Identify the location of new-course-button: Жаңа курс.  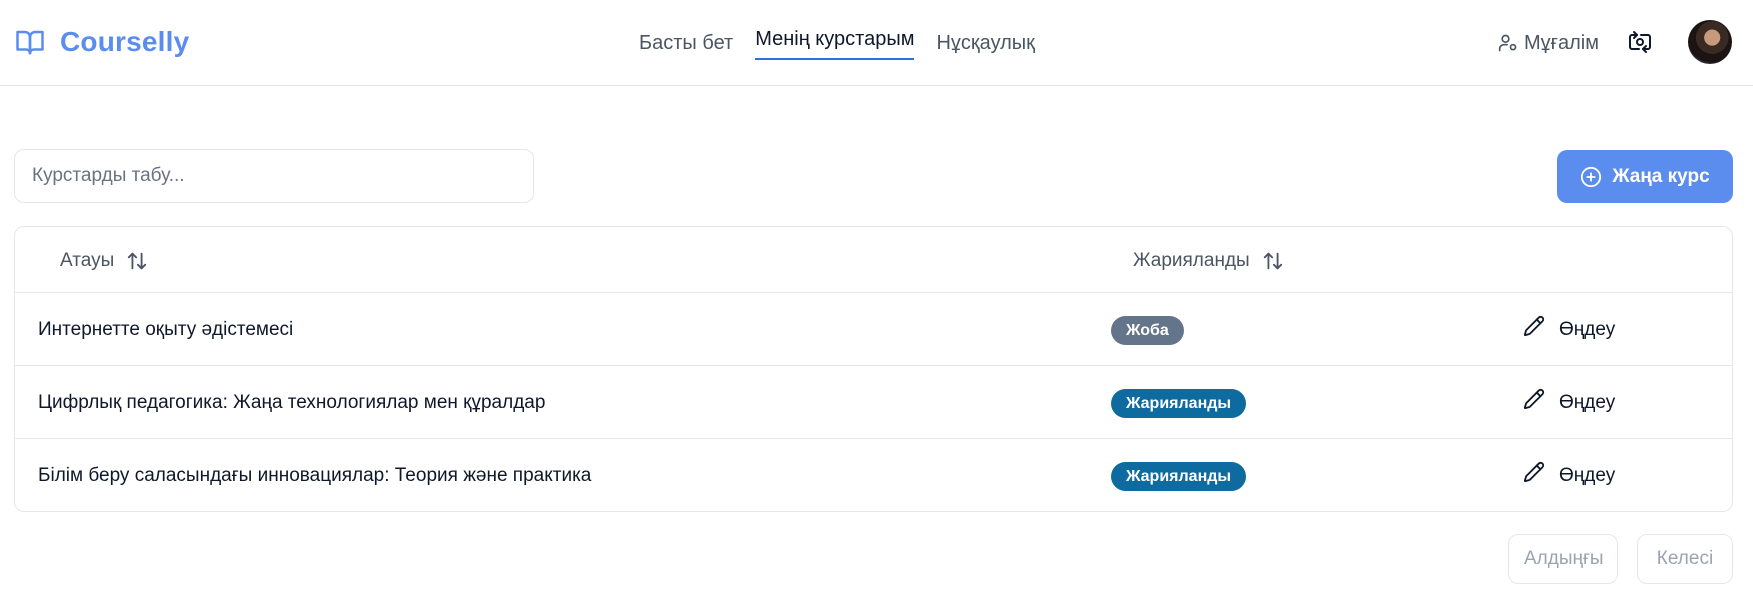
(1645, 176).